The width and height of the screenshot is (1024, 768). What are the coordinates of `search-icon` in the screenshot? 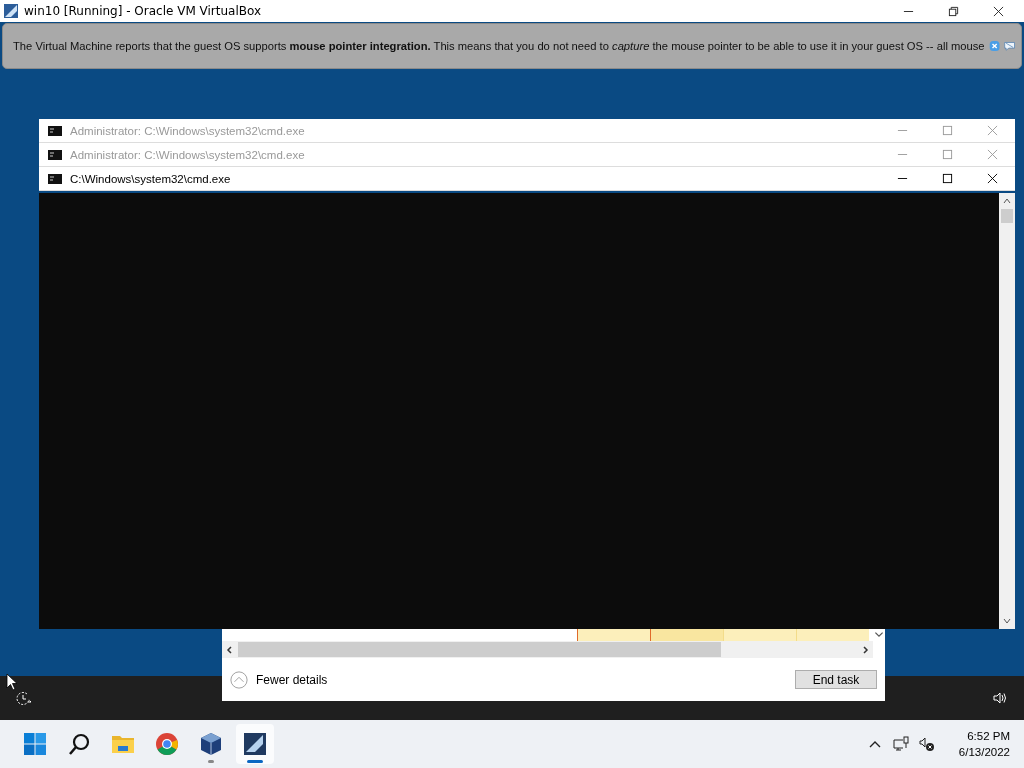 It's located at (79, 744).